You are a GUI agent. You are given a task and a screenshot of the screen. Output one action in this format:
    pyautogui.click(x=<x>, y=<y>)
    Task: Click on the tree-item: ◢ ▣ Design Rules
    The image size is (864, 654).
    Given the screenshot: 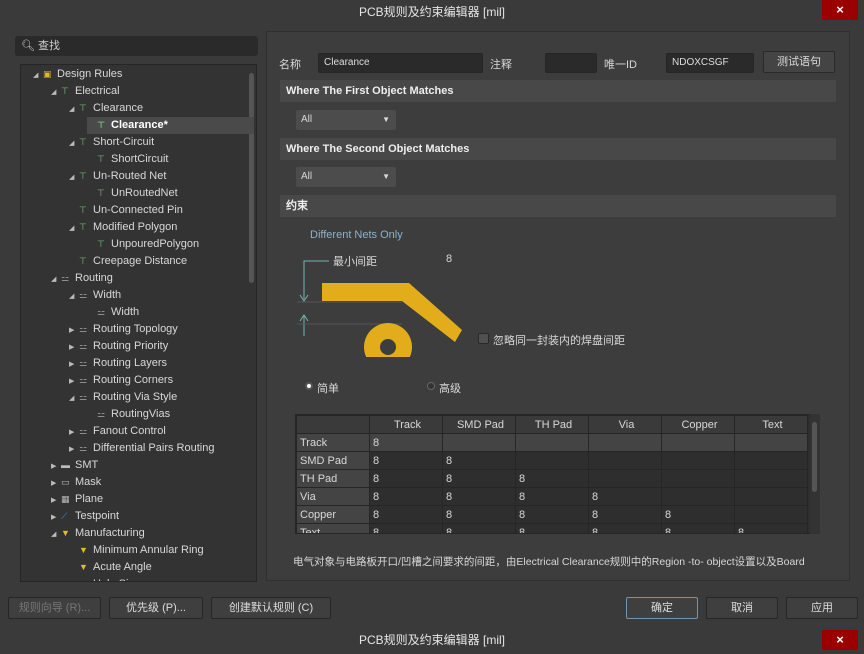 What is the action you would take?
    pyautogui.click(x=77, y=74)
    